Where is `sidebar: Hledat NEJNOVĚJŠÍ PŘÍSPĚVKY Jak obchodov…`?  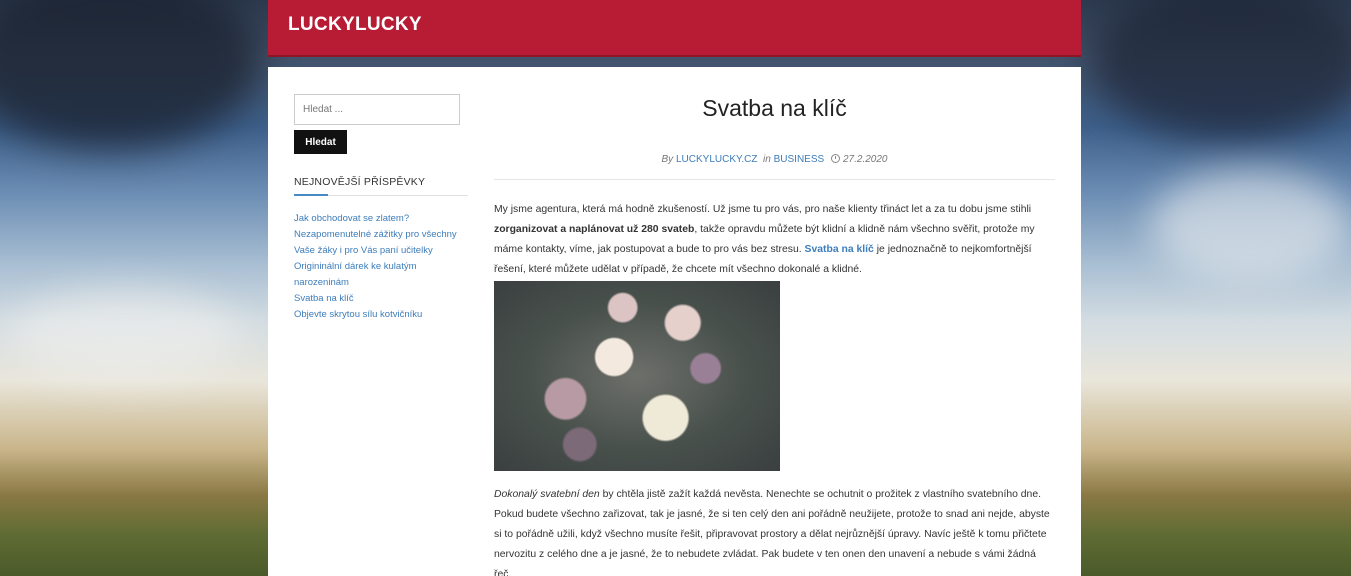 sidebar: Hledat NEJNOVĚJŠÍ PŘÍSPĚVKY Jak obchodov… is located at coordinates (381, 208).